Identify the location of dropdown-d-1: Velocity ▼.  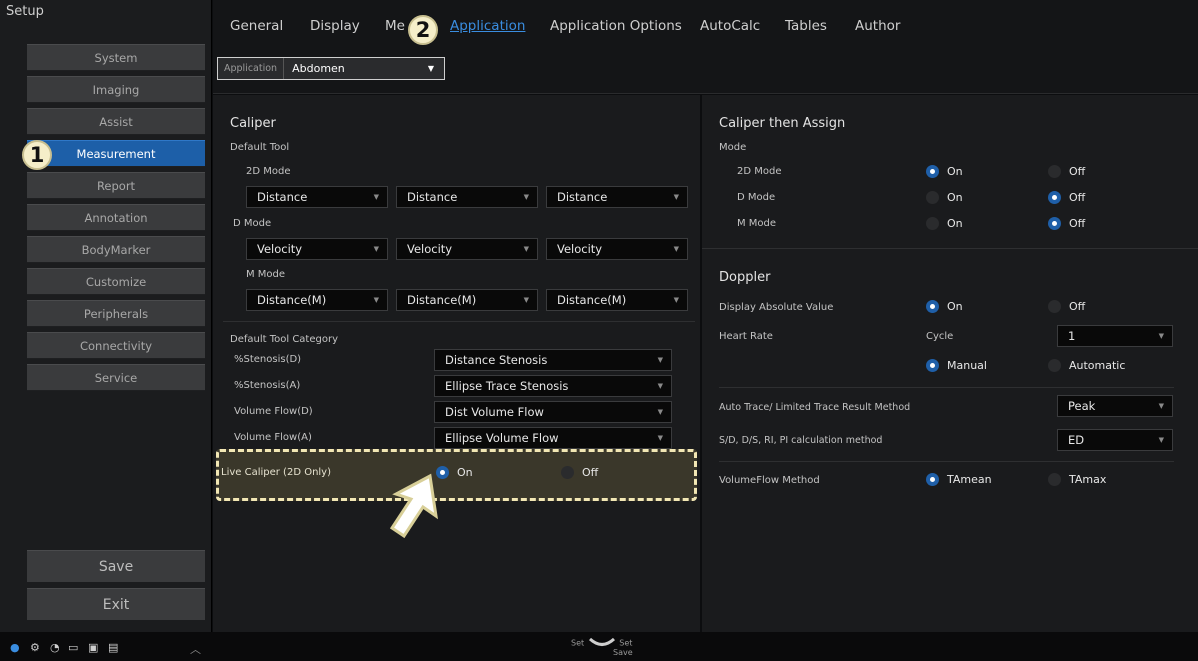
(317, 249).